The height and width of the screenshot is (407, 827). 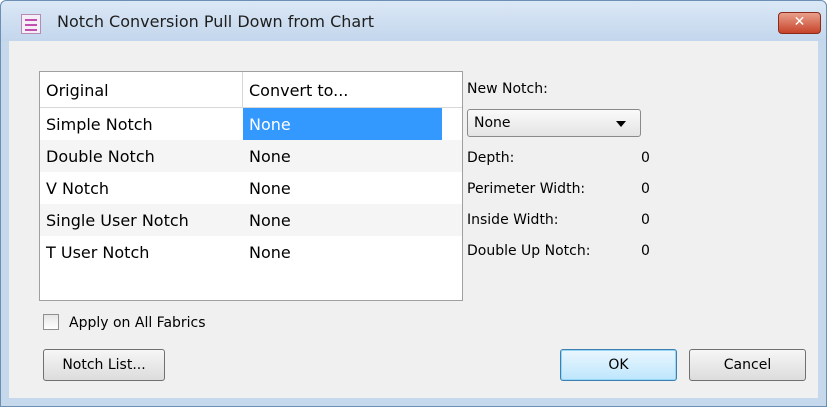 I want to click on cell-original: V Notch, so click(x=141, y=188).